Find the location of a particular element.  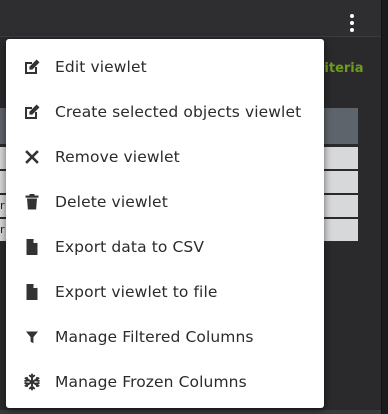

menu-item-label: Create selected objects viewlet is located at coordinates (178, 111).